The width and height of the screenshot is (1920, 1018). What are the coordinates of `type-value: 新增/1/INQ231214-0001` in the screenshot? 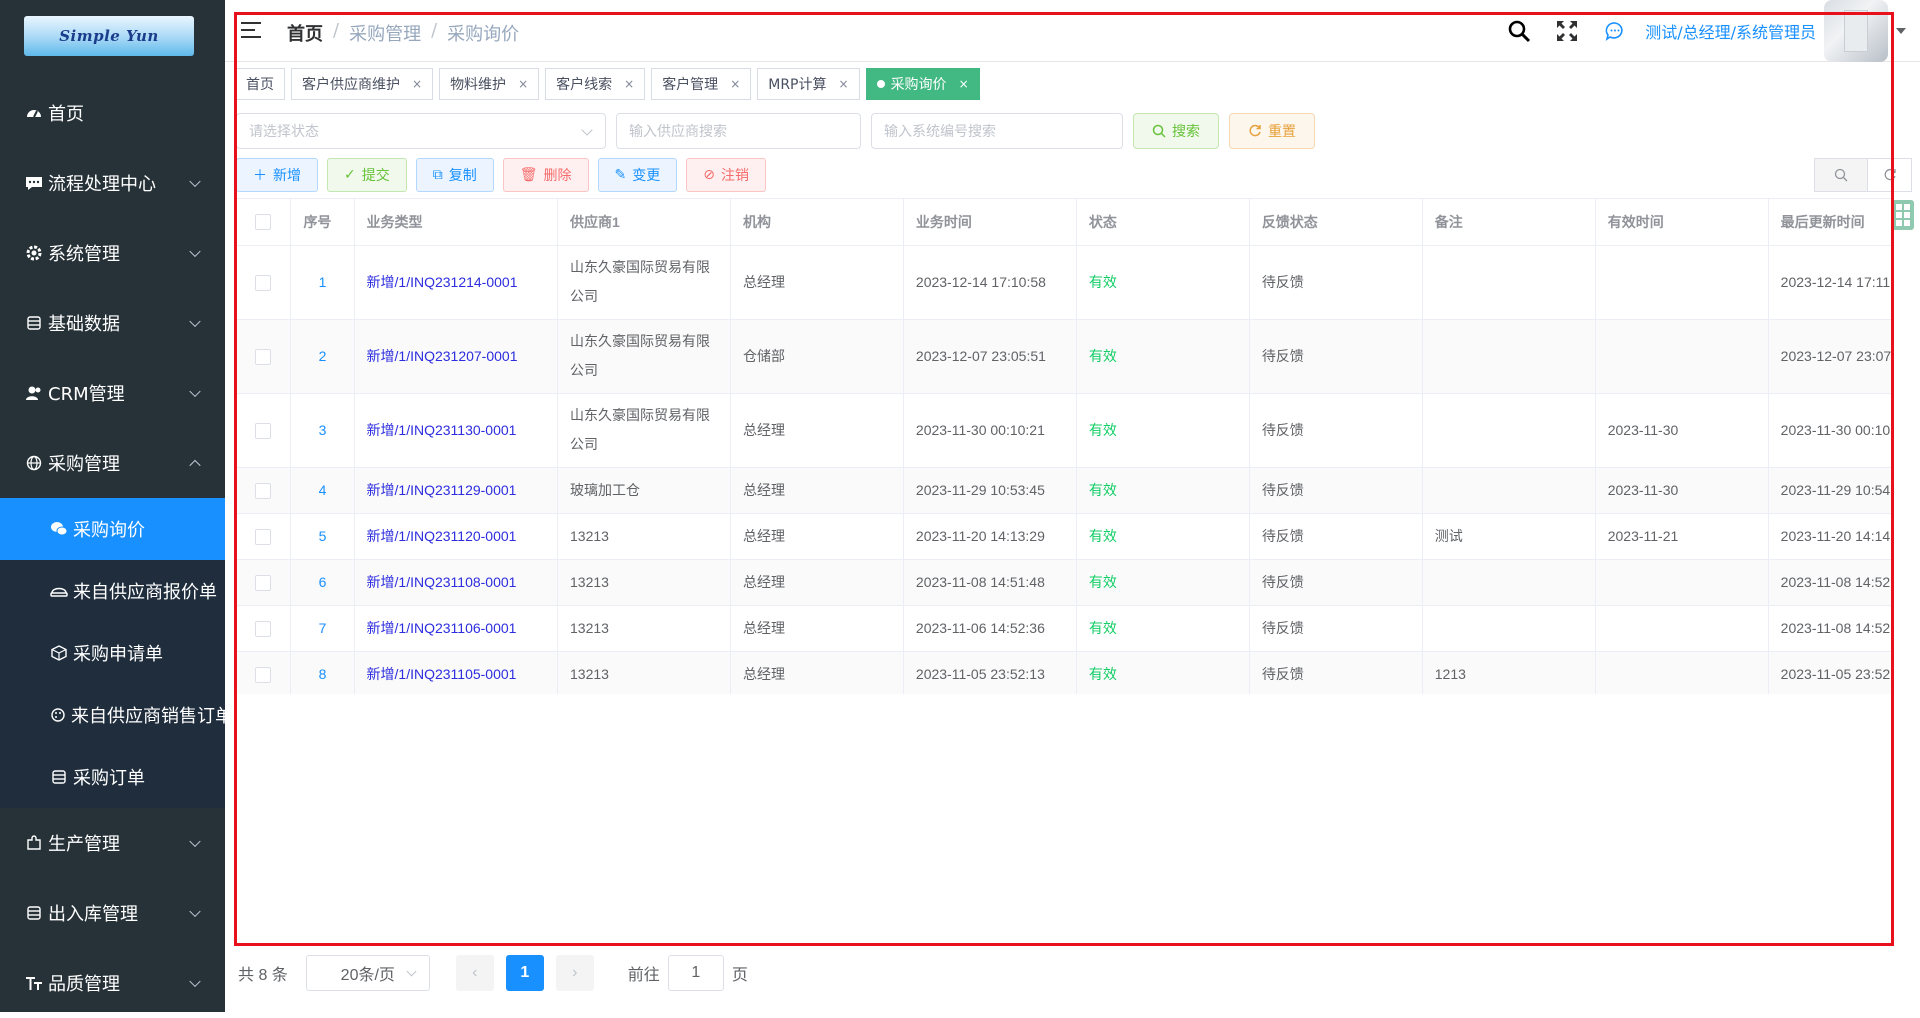 It's located at (442, 282).